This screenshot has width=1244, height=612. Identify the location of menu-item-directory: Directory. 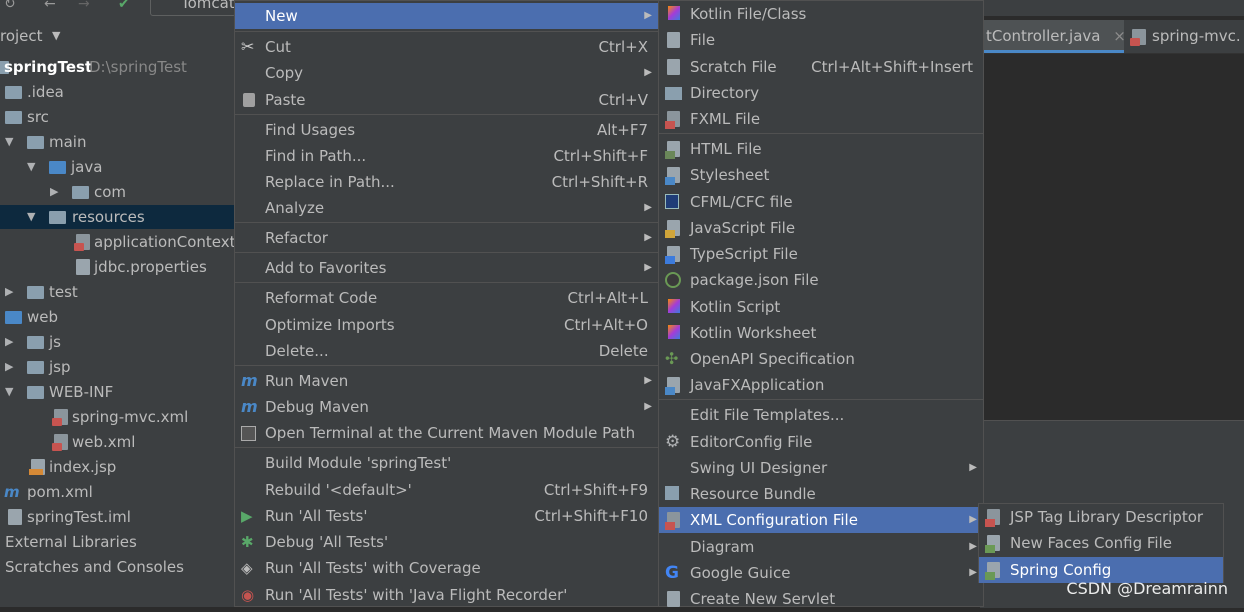
(821, 93).